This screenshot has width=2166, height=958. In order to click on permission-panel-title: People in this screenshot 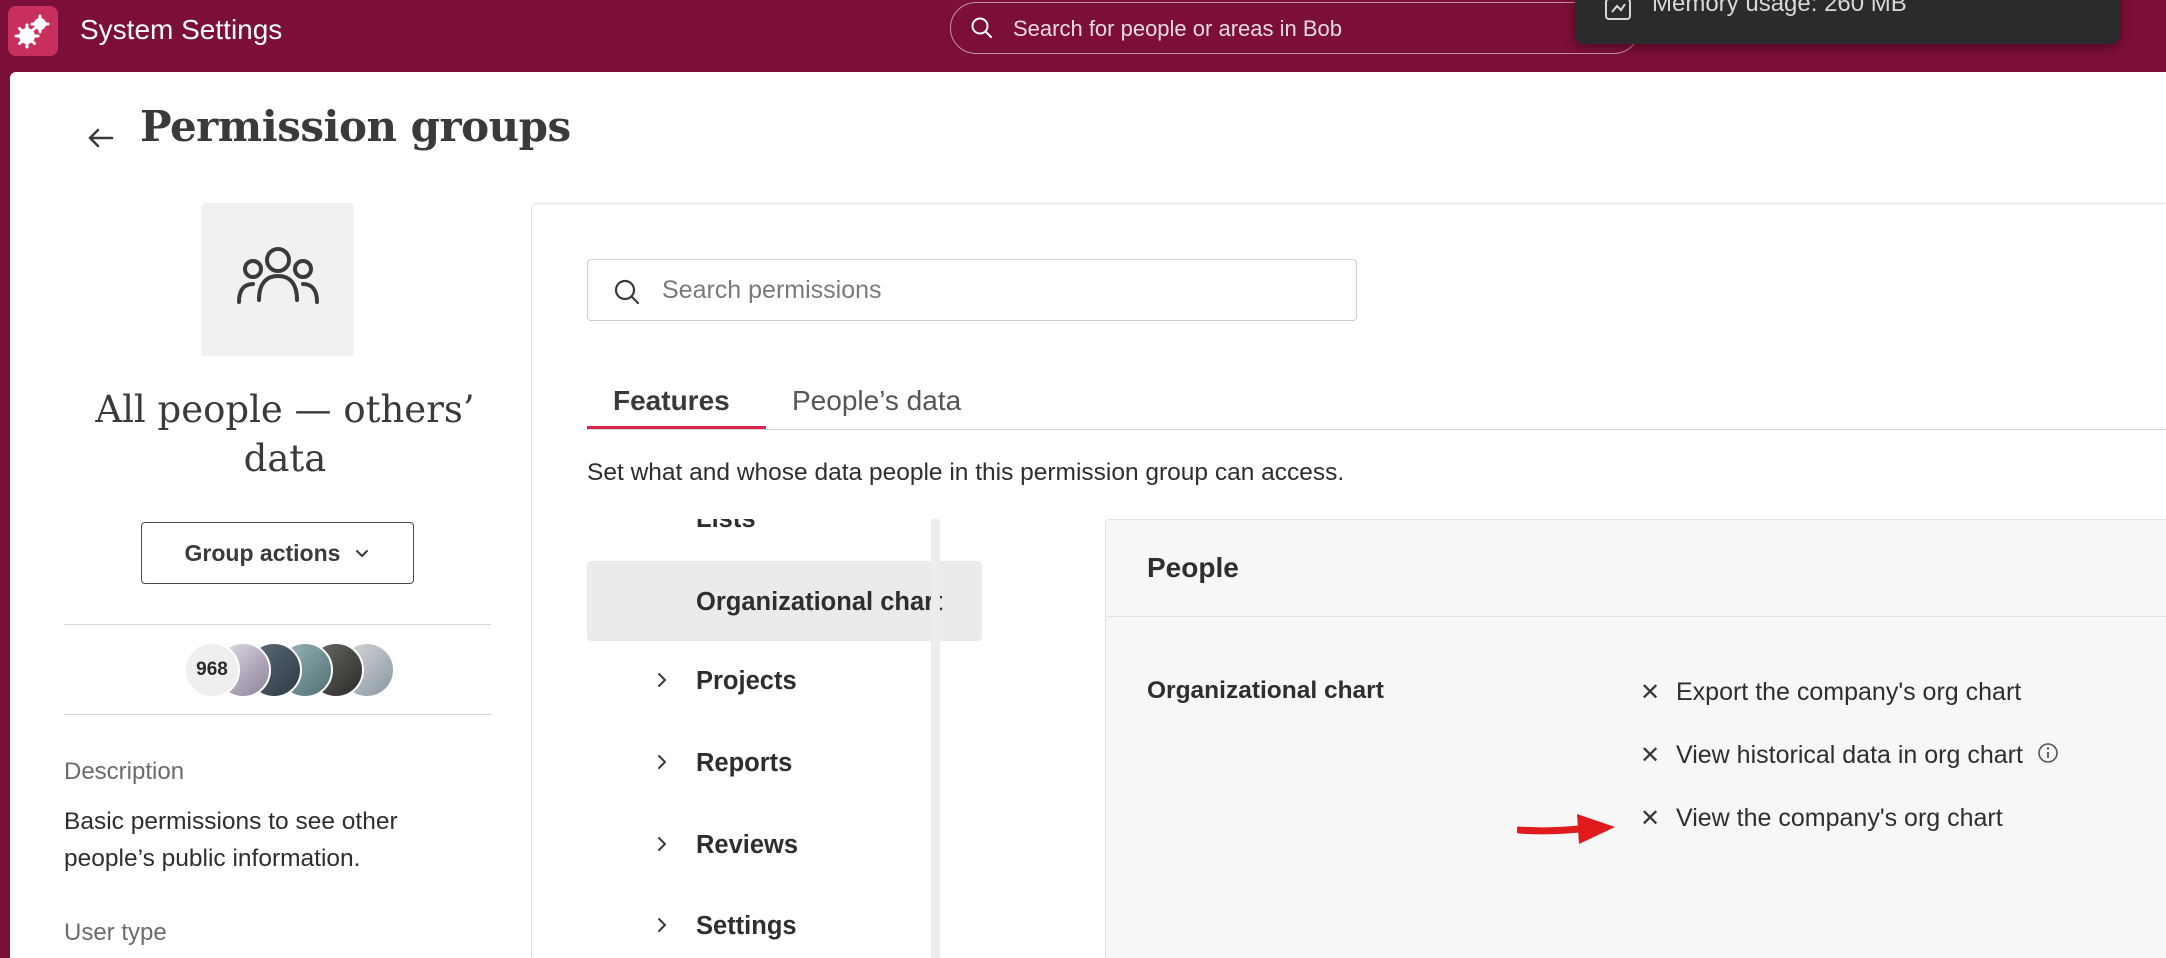, I will do `click(1193, 567)`.